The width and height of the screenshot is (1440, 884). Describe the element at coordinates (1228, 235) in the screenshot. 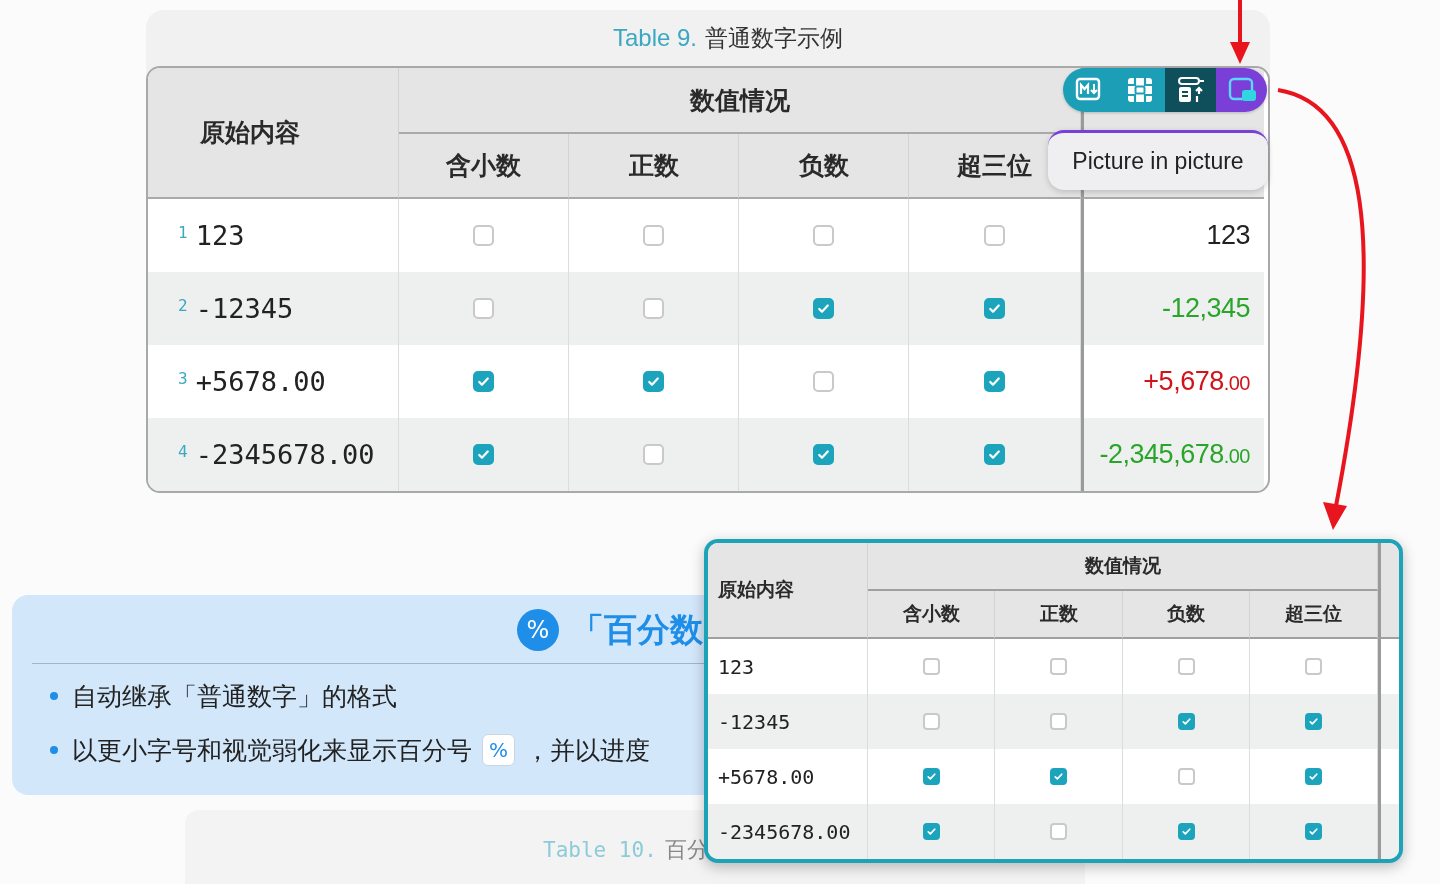

I see `number-value: 123` at that location.